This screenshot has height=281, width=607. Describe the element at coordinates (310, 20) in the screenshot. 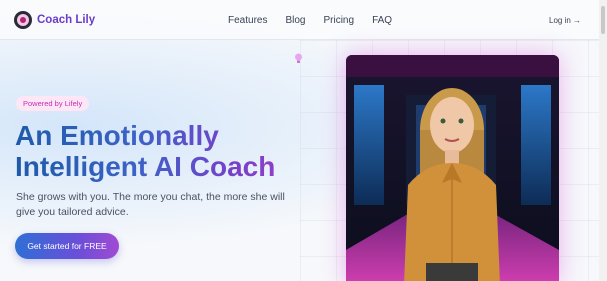

I see `nav-links: Features Blog Pricing FAQ` at that location.